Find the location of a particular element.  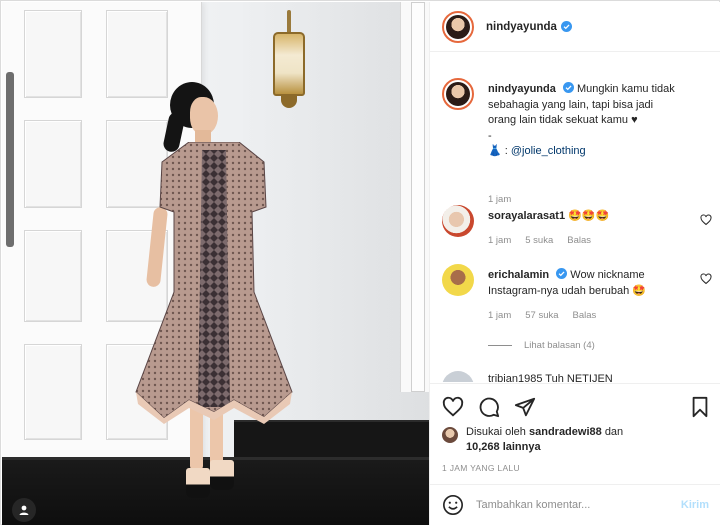

post-header: nindyayunda is located at coordinates (575, 27).